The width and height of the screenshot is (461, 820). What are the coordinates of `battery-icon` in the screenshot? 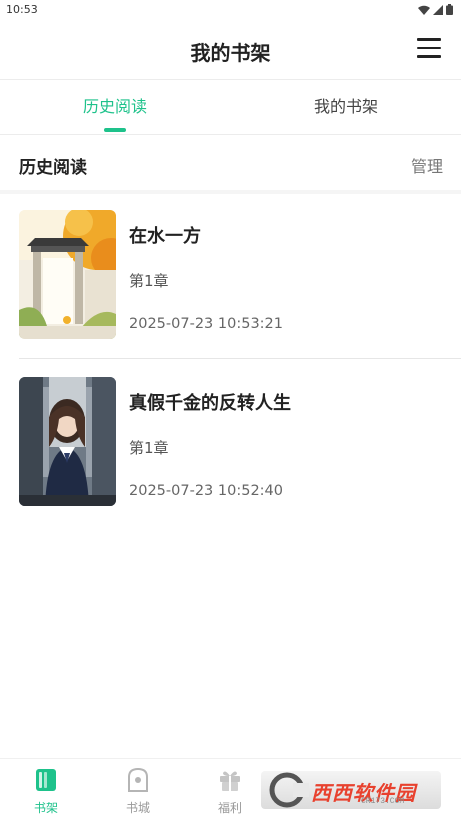 It's located at (449, 9).